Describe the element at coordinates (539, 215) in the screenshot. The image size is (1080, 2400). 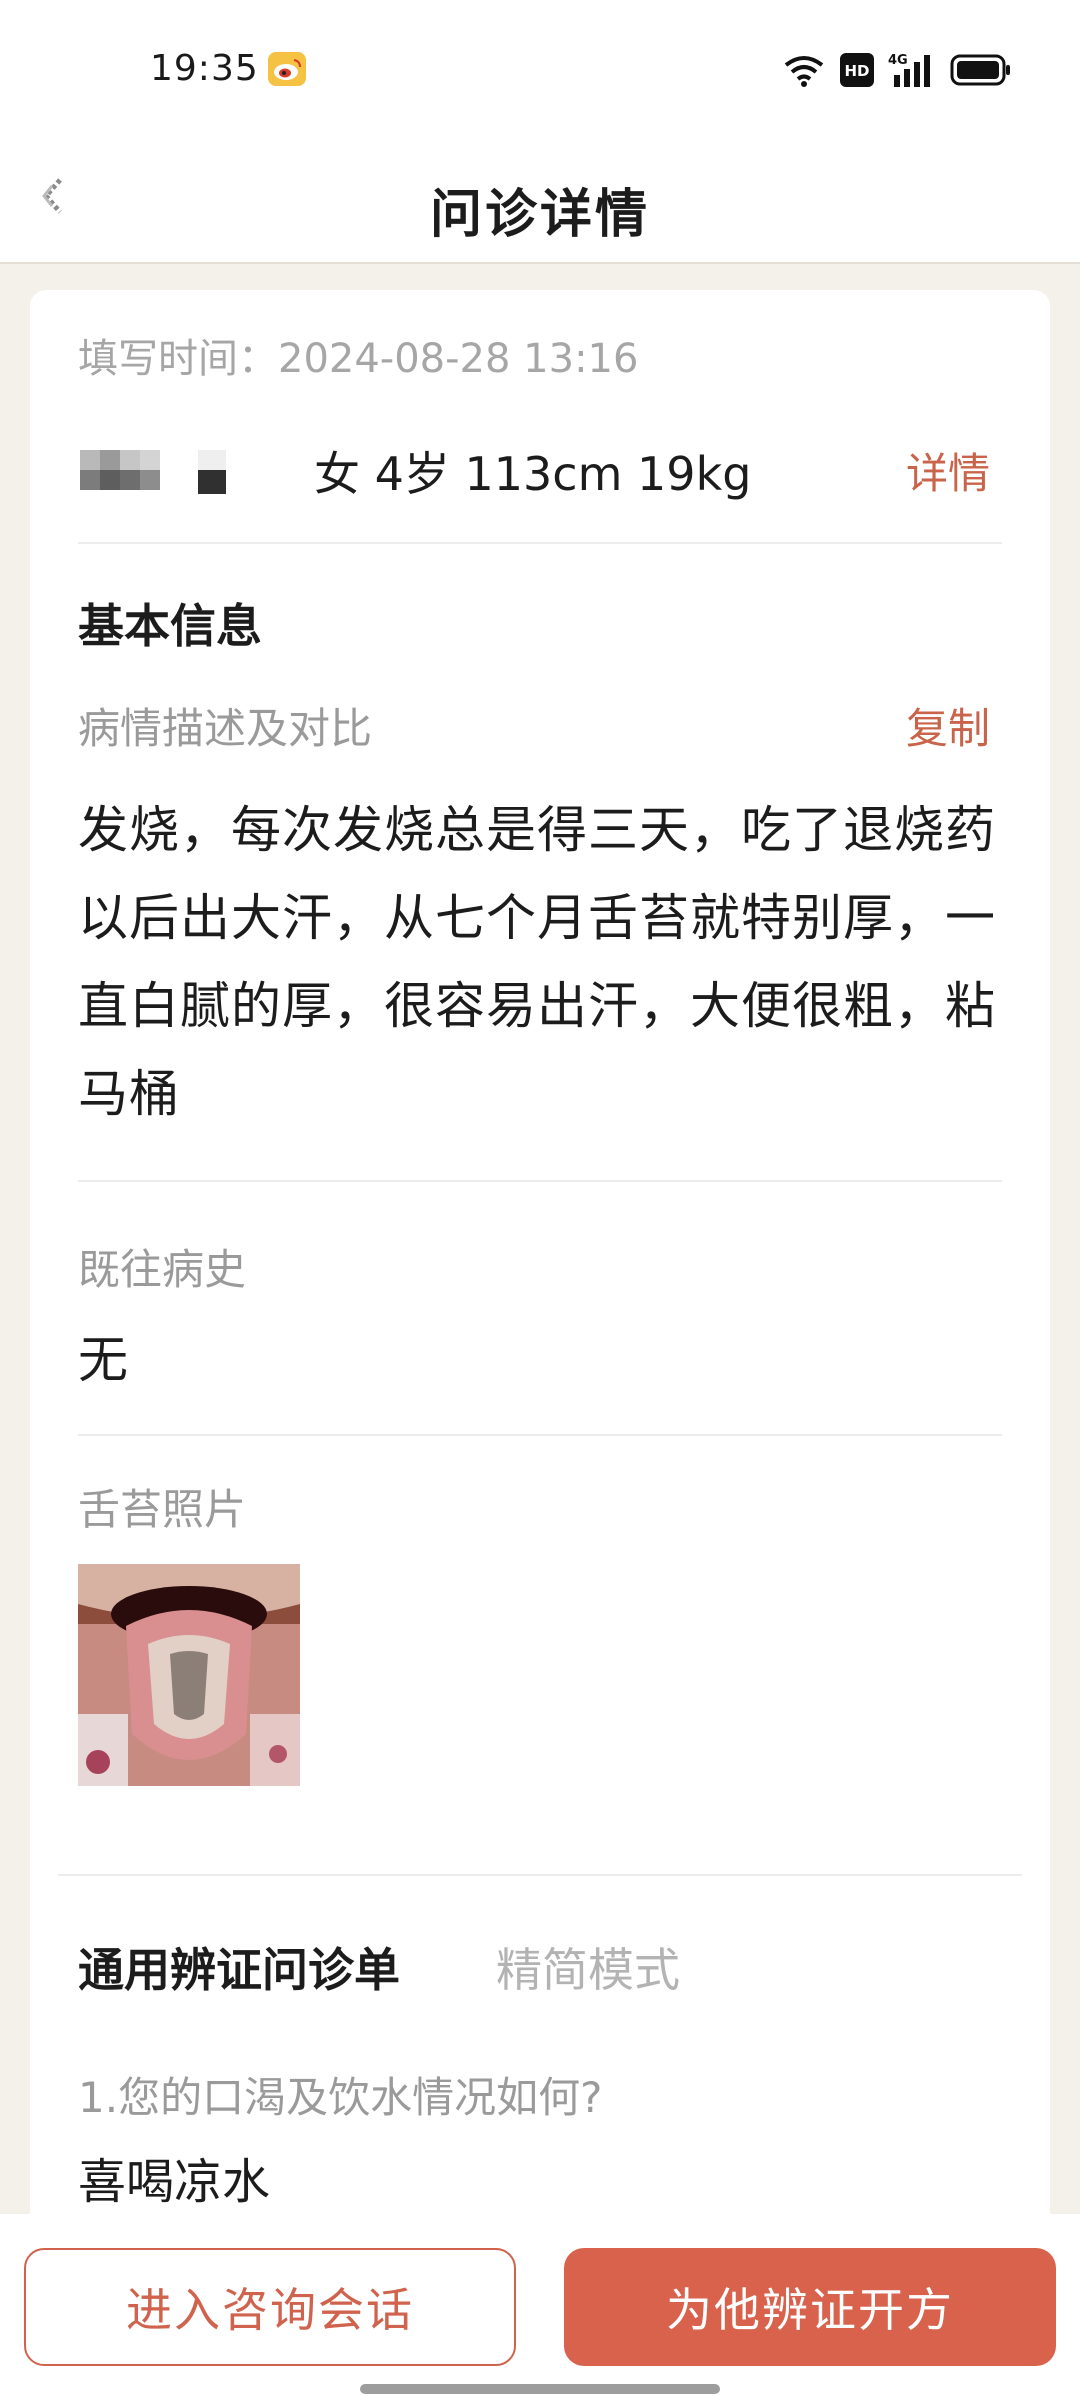
I see `page-title: 问诊详情` at that location.